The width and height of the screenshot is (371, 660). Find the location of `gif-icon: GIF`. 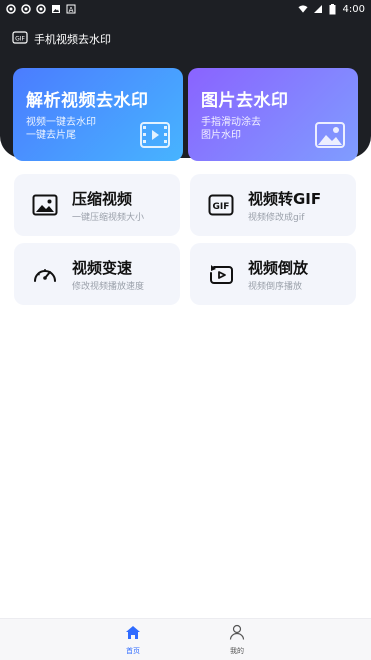

gif-icon: GIF is located at coordinates (221, 205).